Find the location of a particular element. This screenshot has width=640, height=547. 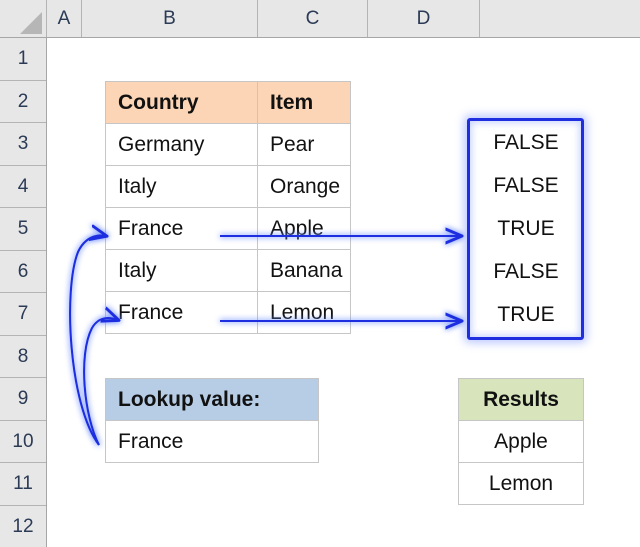

cell-item-row3: Pear is located at coordinates (304, 144).